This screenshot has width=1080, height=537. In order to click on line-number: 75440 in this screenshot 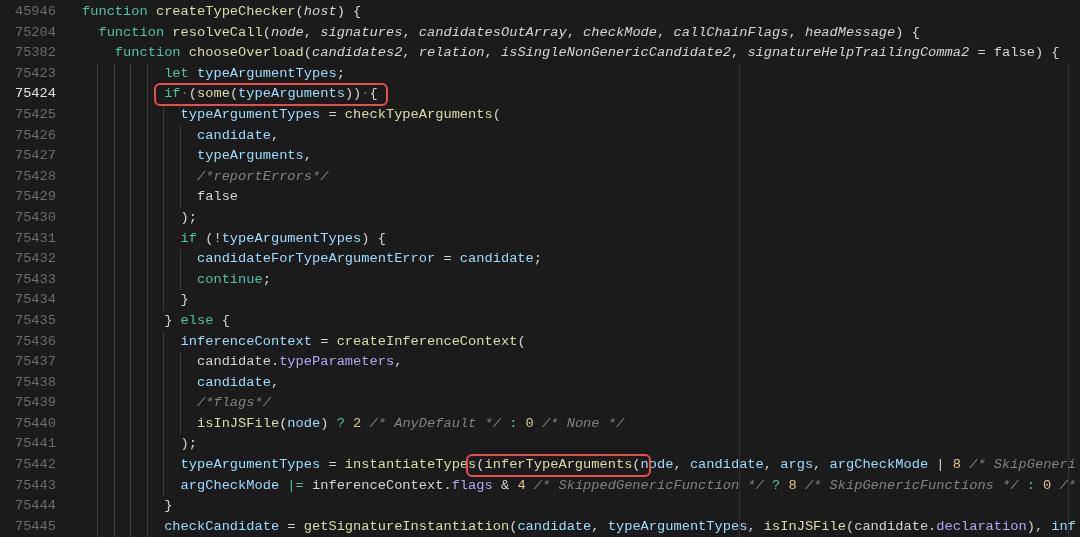, I will do `click(34, 423)`.